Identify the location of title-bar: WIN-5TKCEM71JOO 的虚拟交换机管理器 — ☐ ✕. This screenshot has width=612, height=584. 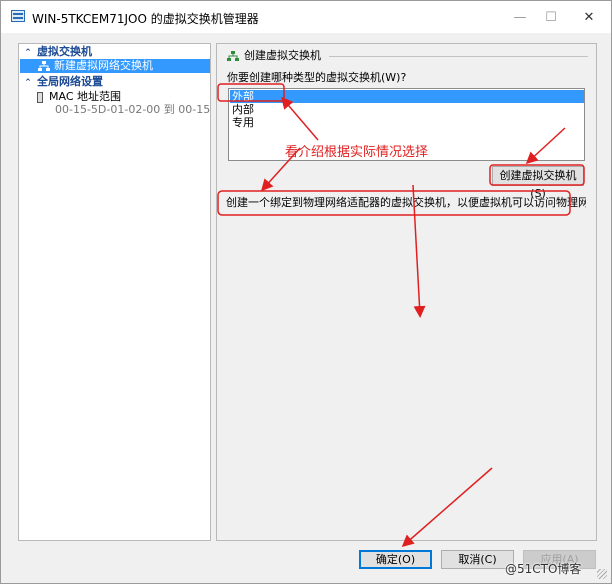
(306, 17).